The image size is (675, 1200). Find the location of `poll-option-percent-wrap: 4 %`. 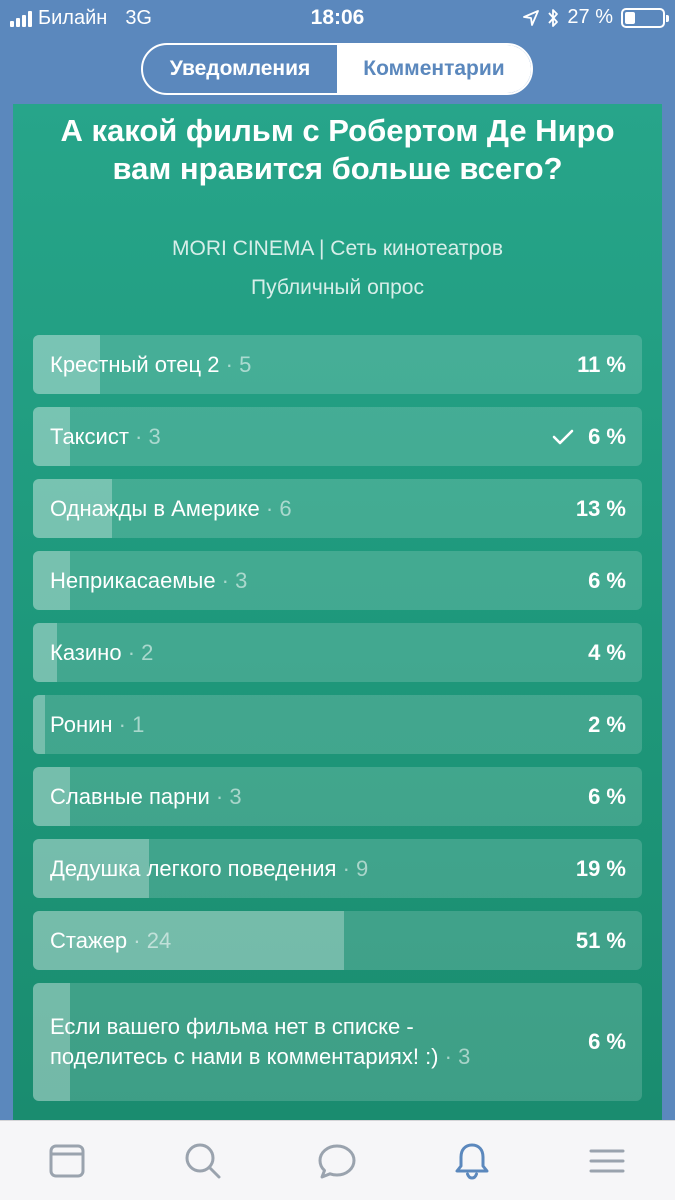

poll-option-percent-wrap: 4 % is located at coordinates (607, 652).